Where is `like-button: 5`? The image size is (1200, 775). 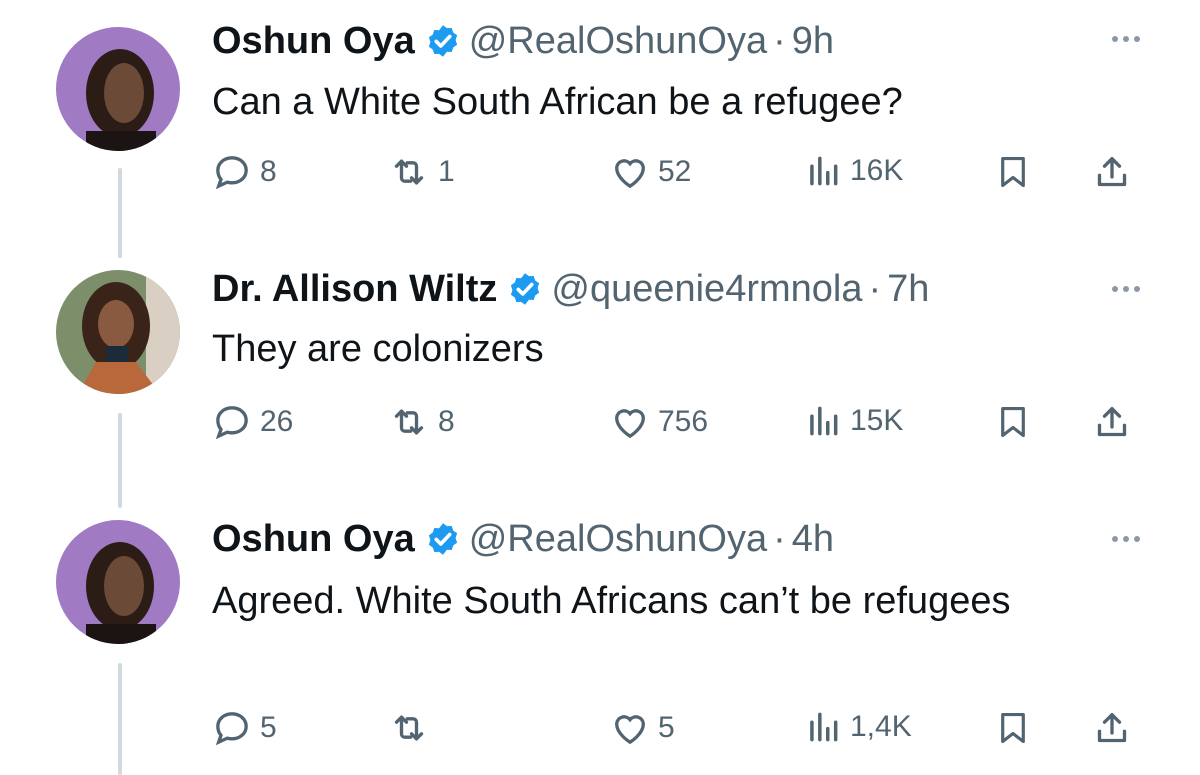
like-button: 5 is located at coordinates (642, 728).